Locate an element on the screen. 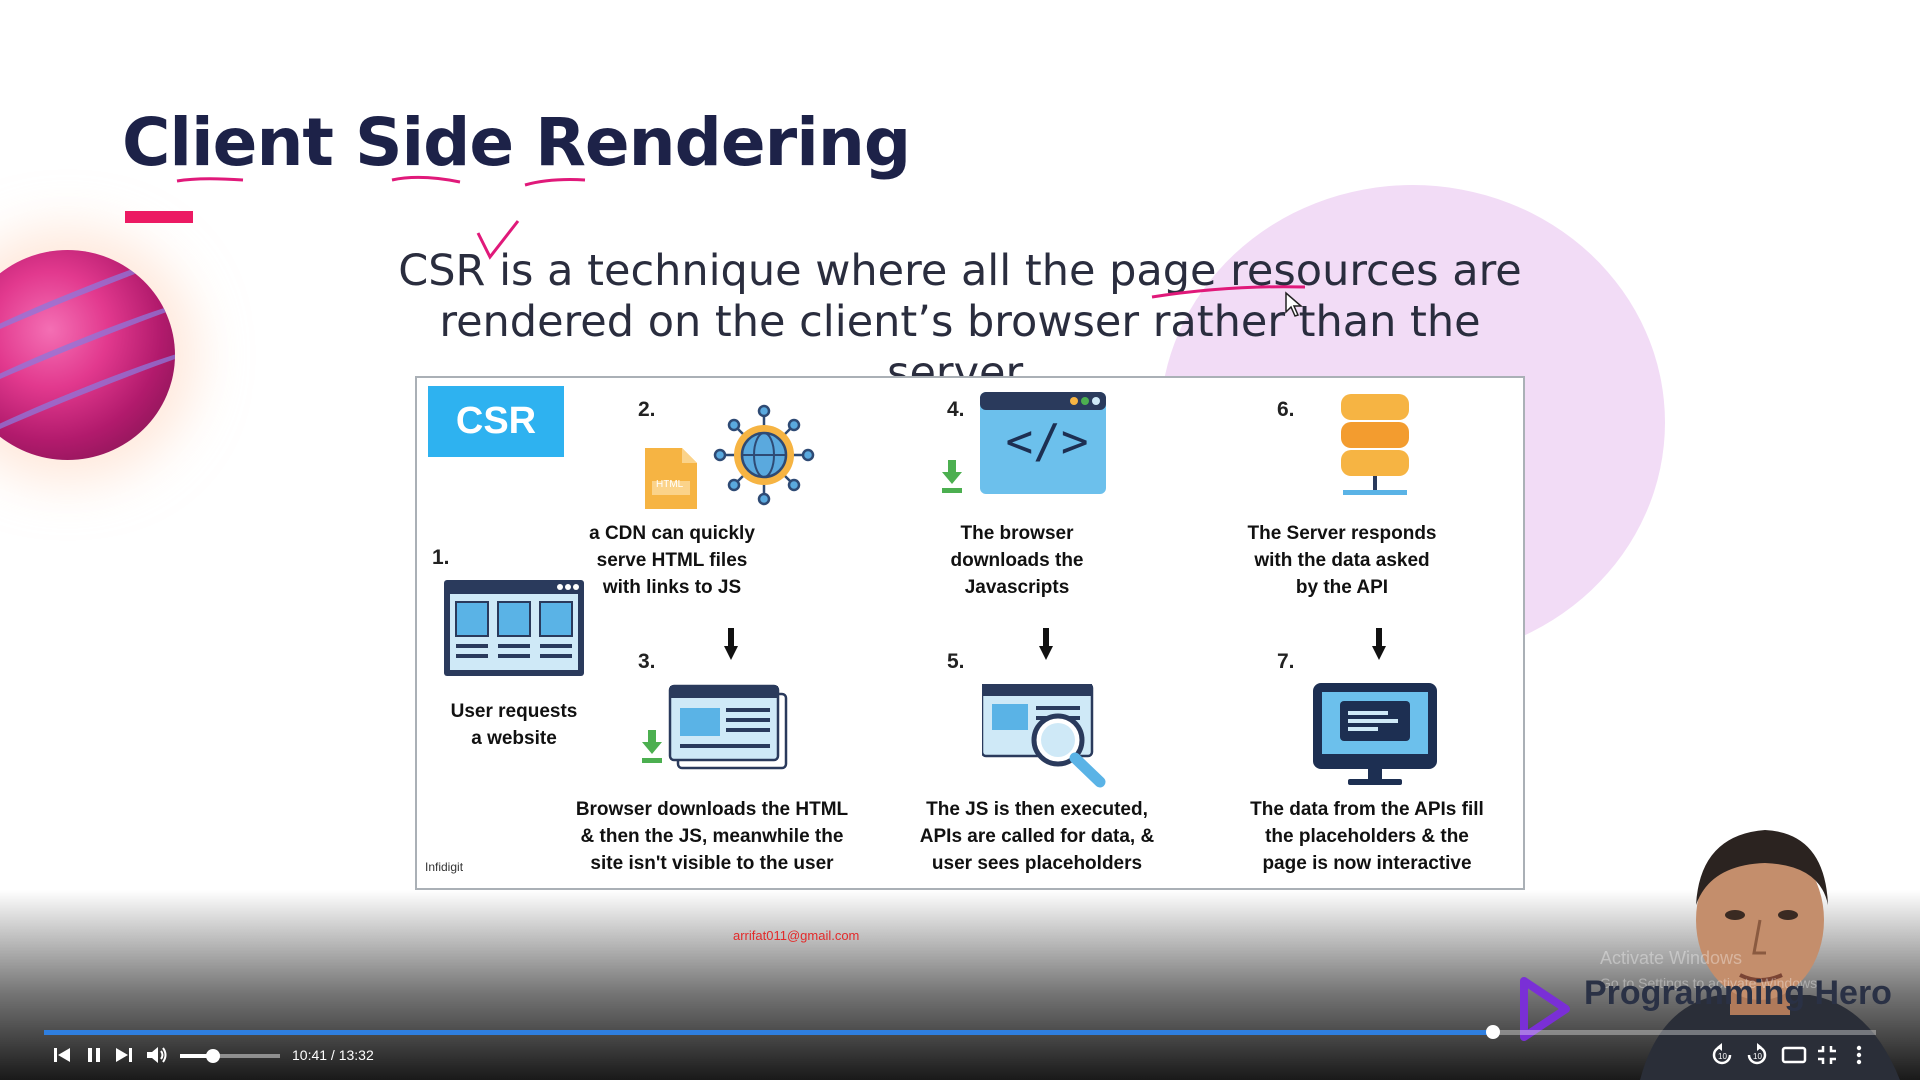 This screenshot has height=1080, width=1920. step-4-caption-line: Javascripts is located at coordinates (1017, 587).